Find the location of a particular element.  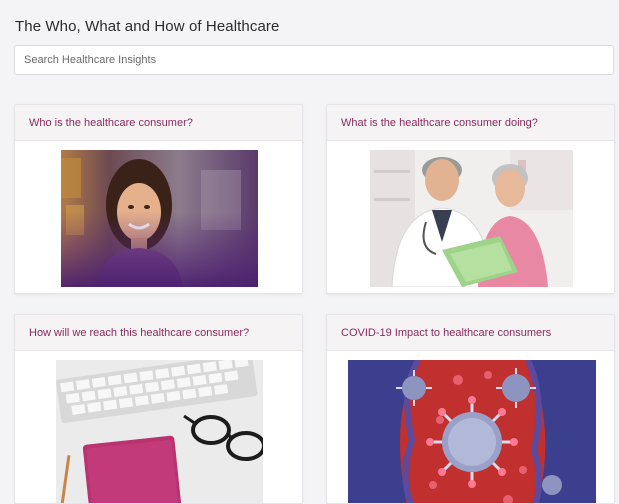

card-header: Who is the healthcare consumer? is located at coordinates (158, 123).